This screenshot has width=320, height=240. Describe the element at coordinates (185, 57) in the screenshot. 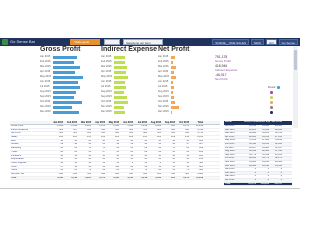

I see `net-profit-bar-row: Jan 2015` at that location.